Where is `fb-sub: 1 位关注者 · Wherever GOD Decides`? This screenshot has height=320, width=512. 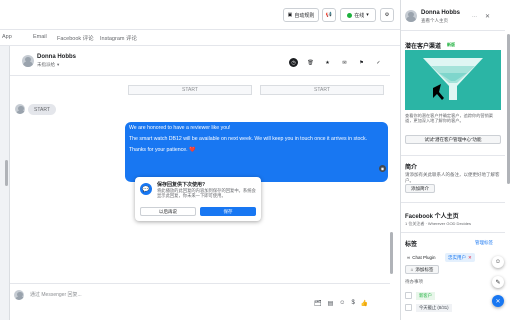 fb-sub: 1 位关注者 · Wherever GOD Decides is located at coordinates (438, 223).